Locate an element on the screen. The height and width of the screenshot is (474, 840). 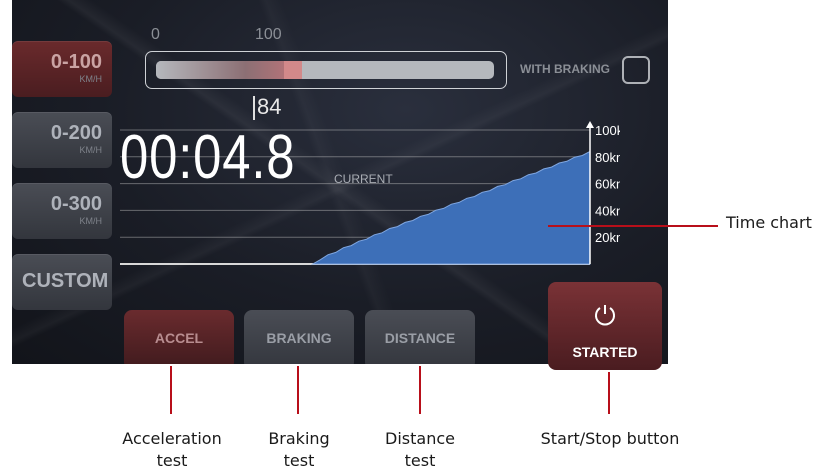
callout-line-braking is located at coordinates (298, 390).